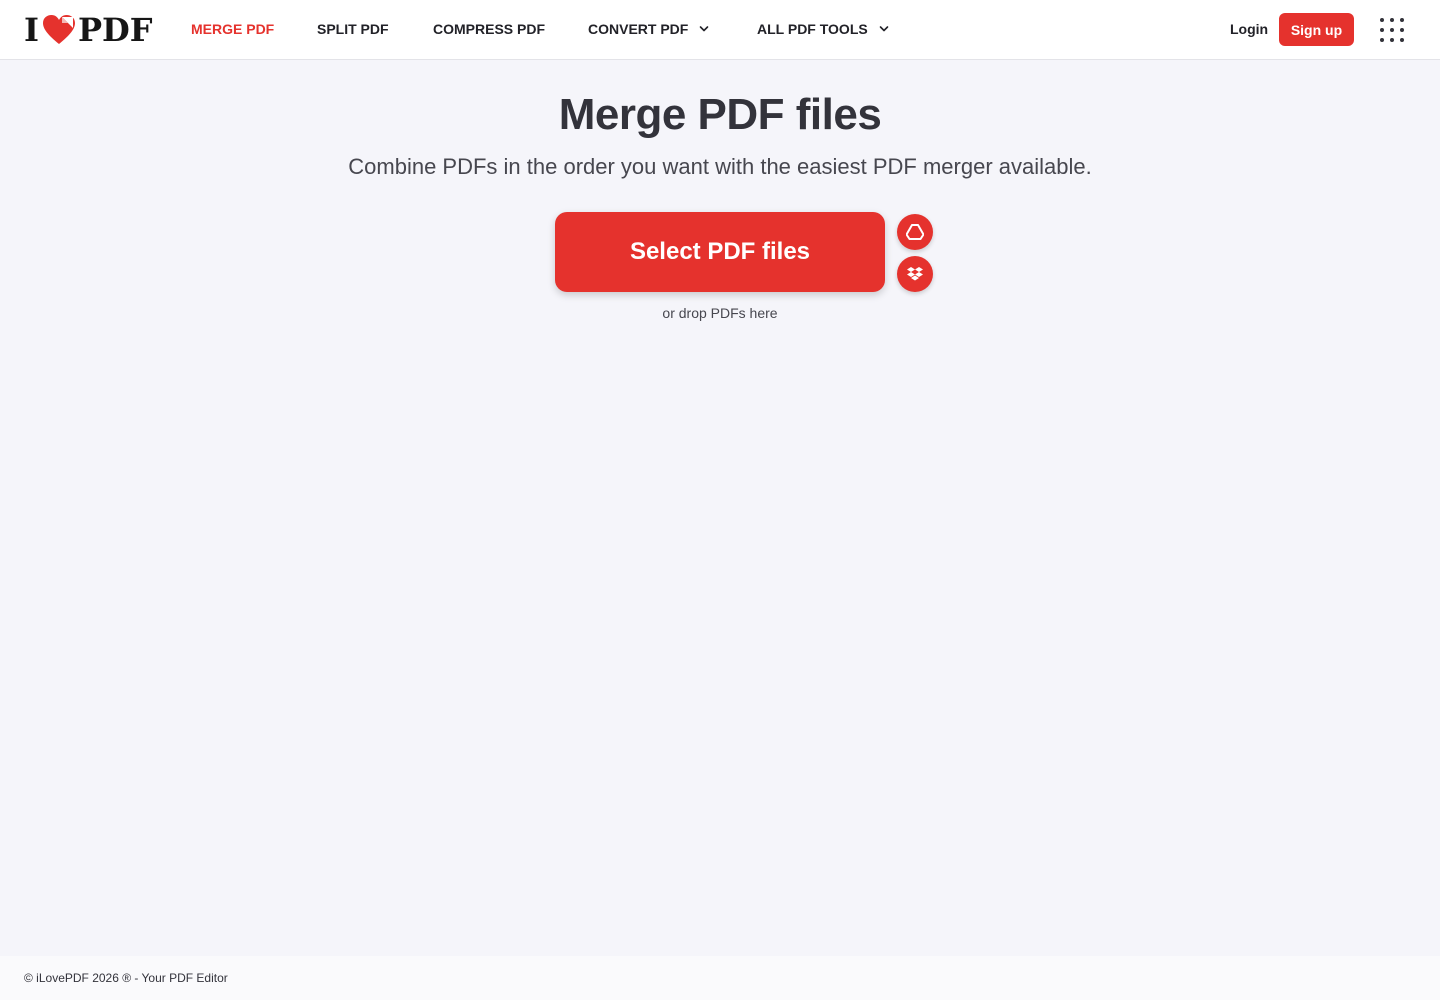 This screenshot has height=1000, width=1440. I want to click on page-title: Merge PDF files, so click(720, 114).